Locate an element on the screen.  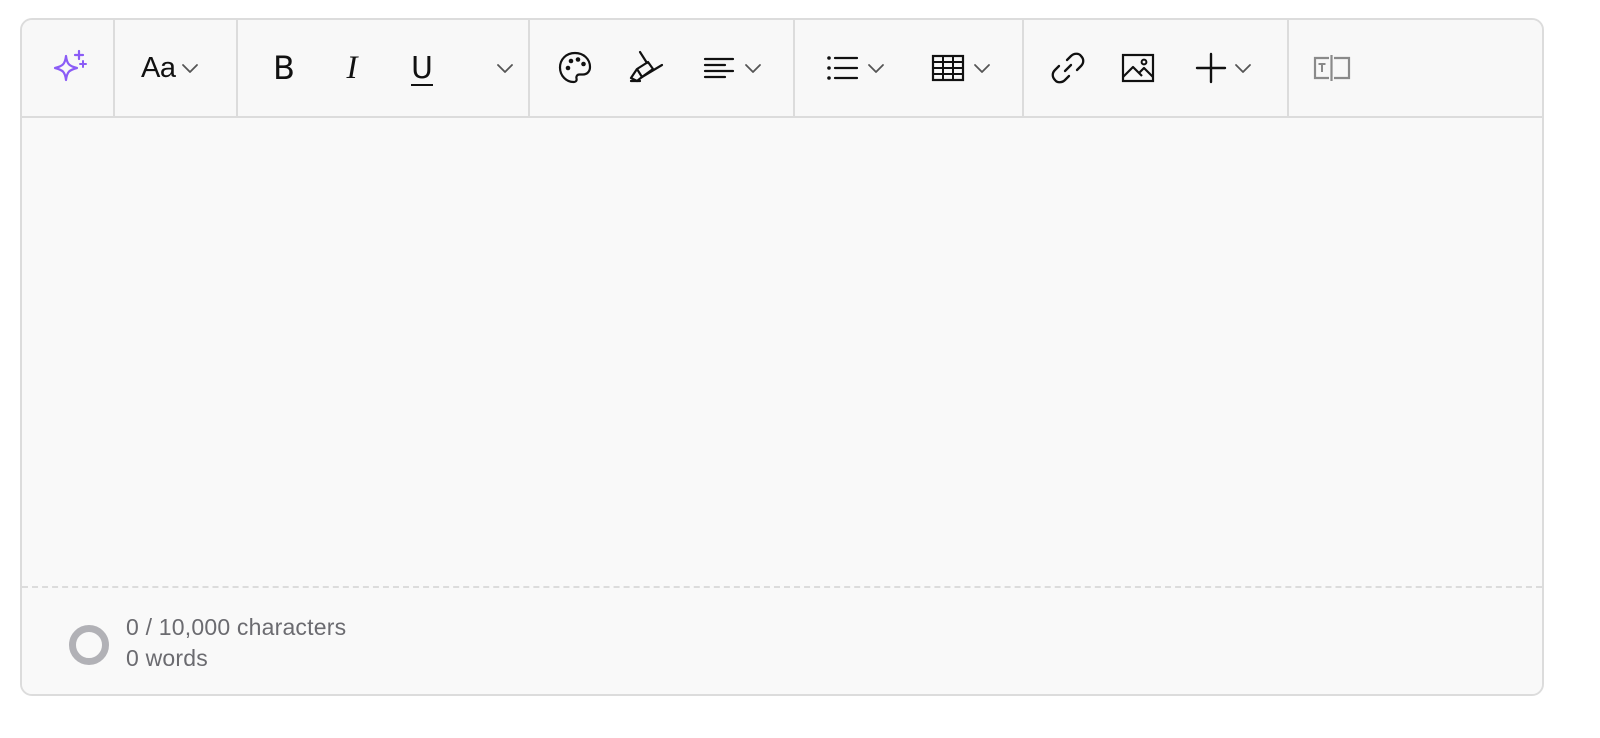
highlight-button is located at coordinates (645, 68).